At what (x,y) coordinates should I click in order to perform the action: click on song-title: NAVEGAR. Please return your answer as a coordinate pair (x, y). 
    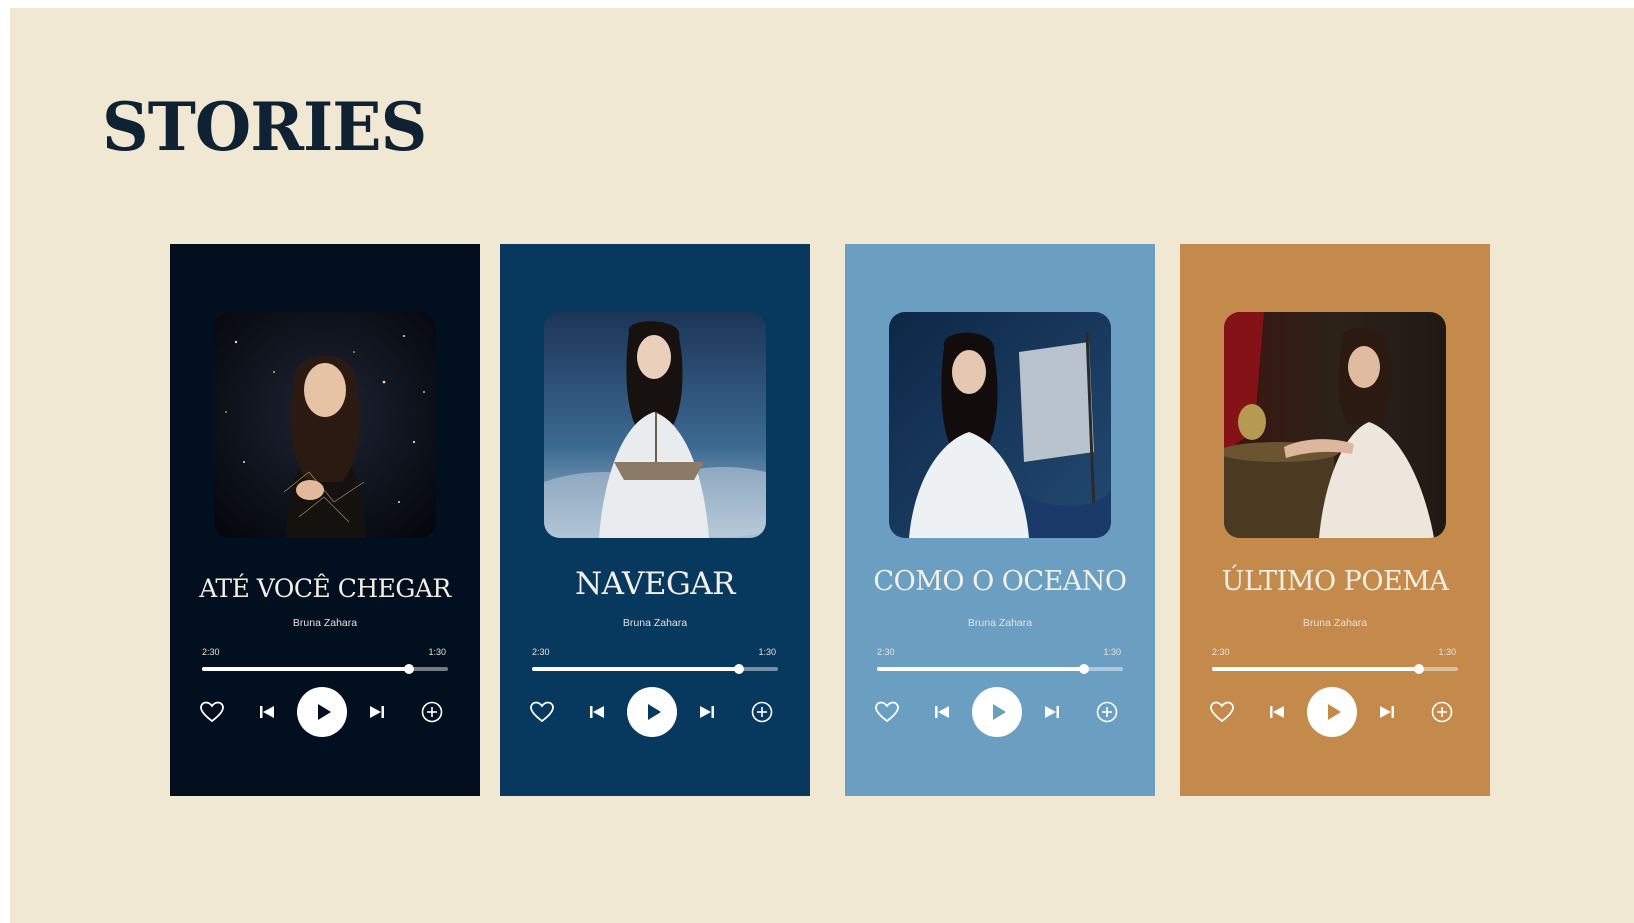
    Looking at the image, I should click on (655, 584).